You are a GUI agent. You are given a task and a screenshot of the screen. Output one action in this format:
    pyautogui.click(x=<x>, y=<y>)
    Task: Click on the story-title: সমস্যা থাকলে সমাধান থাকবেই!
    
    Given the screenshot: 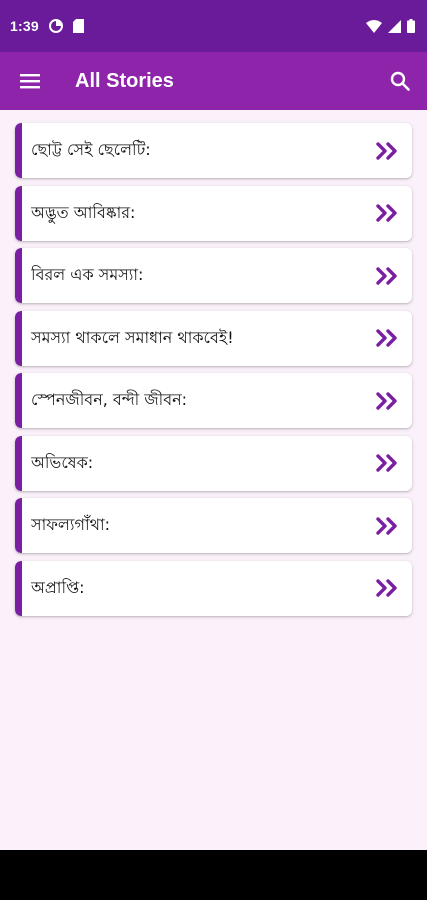 What is the action you would take?
    pyautogui.click(x=132, y=337)
    